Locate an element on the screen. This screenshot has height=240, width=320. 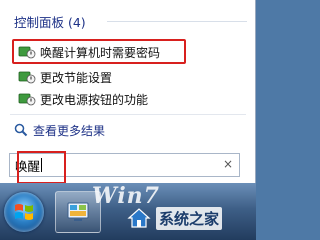
highlight-box is located at coordinates (99, 51).